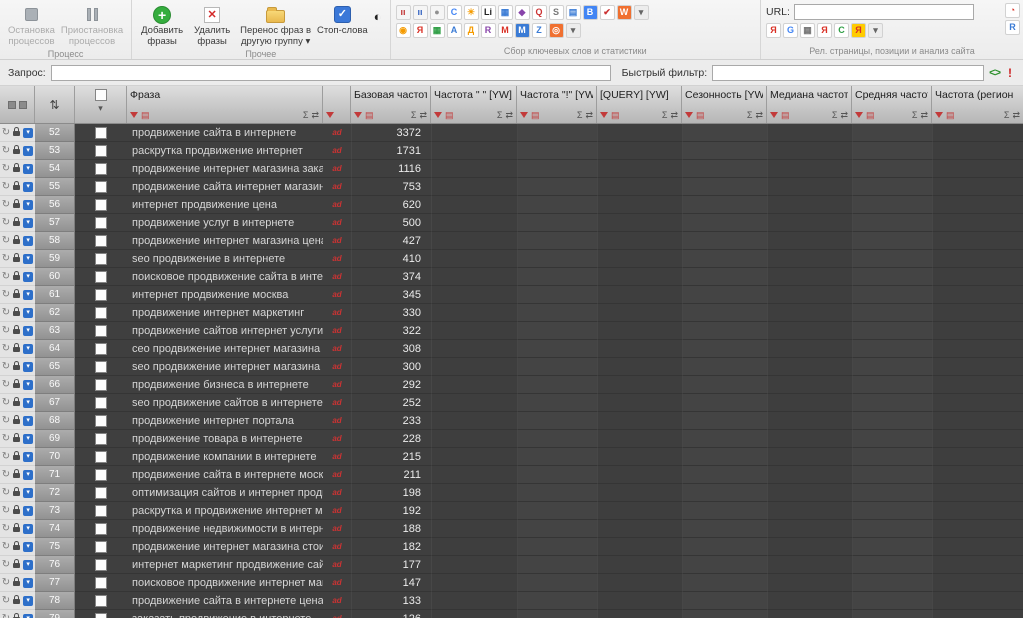 This screenshot has height=618, width=1023. I want to click on phrase-cell: продвижение интернет магазина стоимость, so click(225, 547).